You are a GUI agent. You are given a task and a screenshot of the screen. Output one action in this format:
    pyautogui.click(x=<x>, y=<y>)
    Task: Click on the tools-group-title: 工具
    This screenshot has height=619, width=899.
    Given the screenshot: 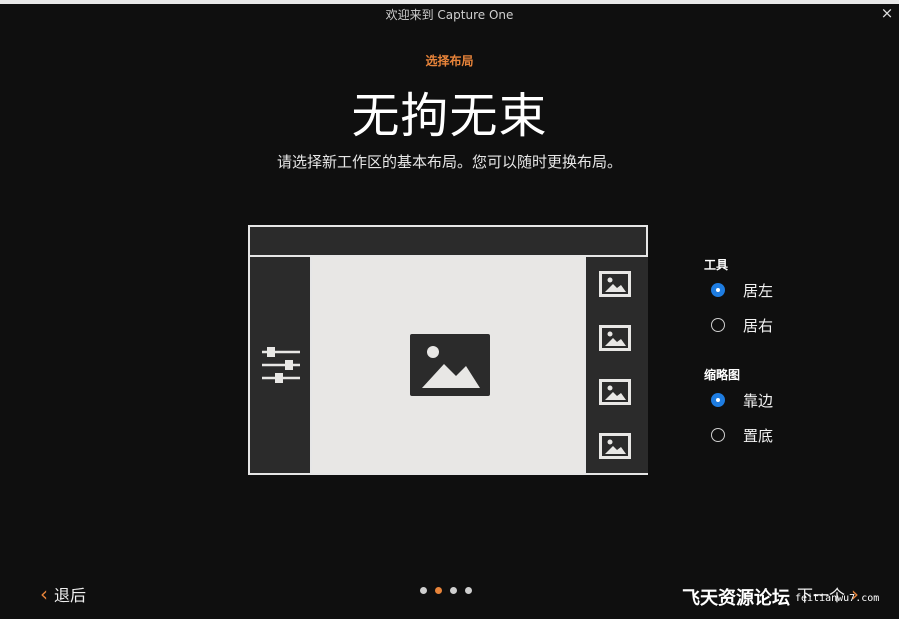 What is the action you would take?
    pyautogui.click(x=716, y=265)
    